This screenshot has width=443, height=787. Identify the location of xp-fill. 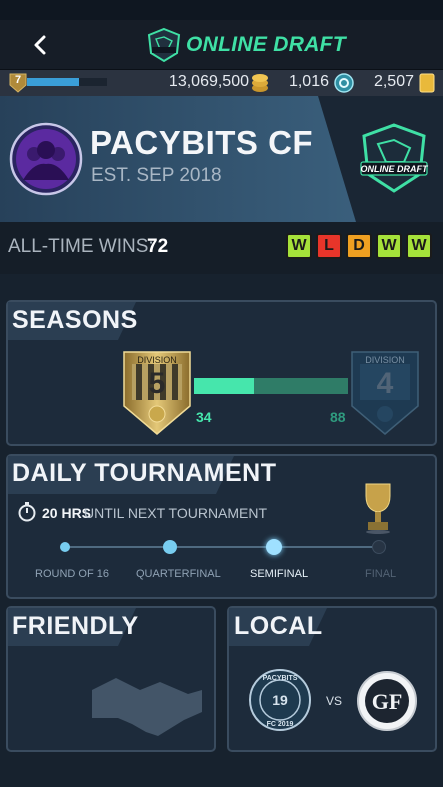
(53, 82).